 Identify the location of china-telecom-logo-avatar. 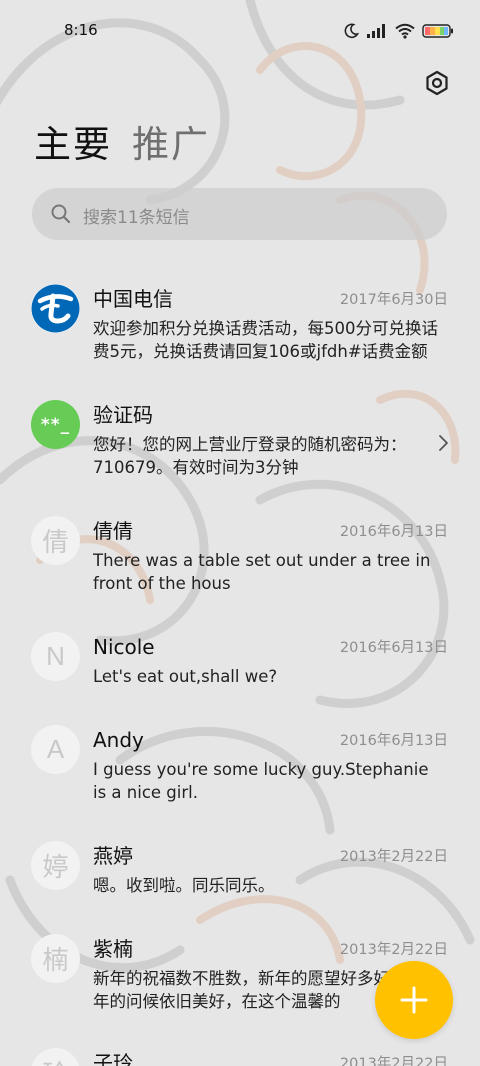
(55, 308).